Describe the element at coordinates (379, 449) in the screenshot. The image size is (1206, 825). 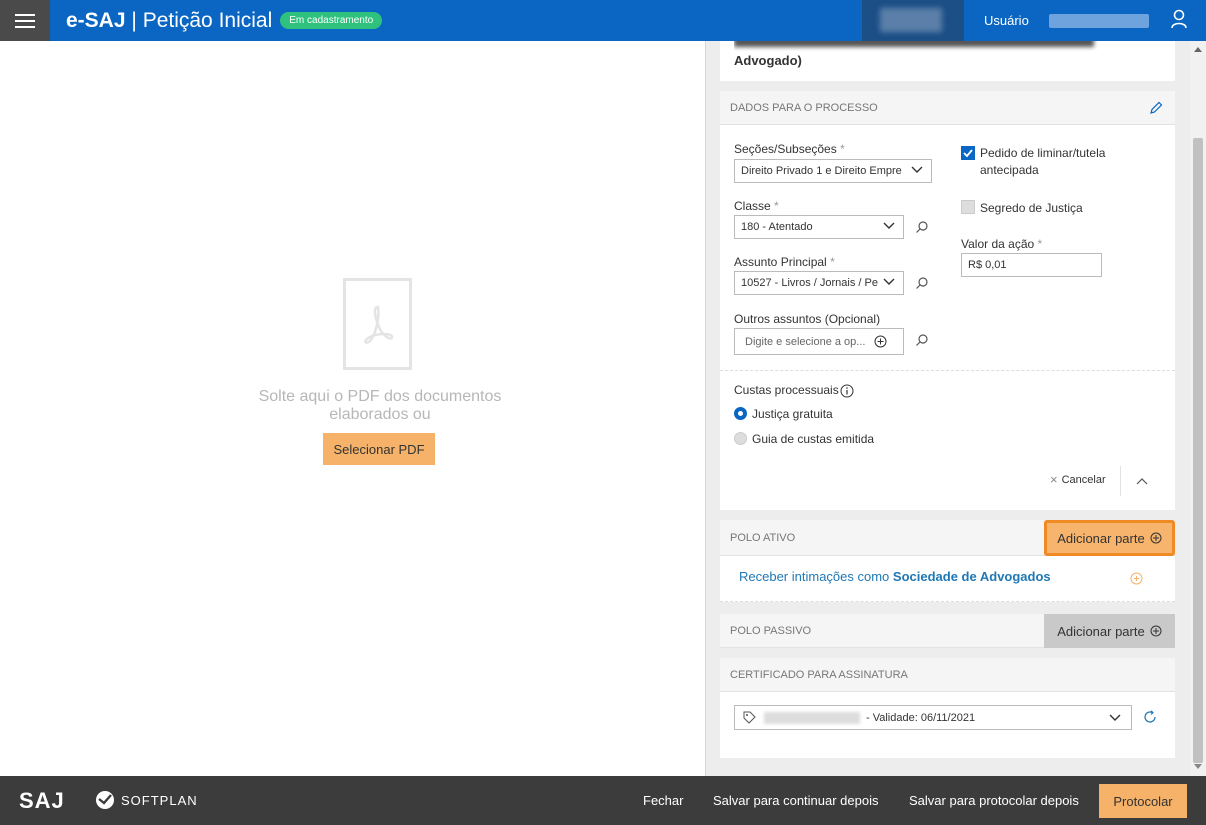
I see `select-pdf-button: Selecionar PDF` at that location.